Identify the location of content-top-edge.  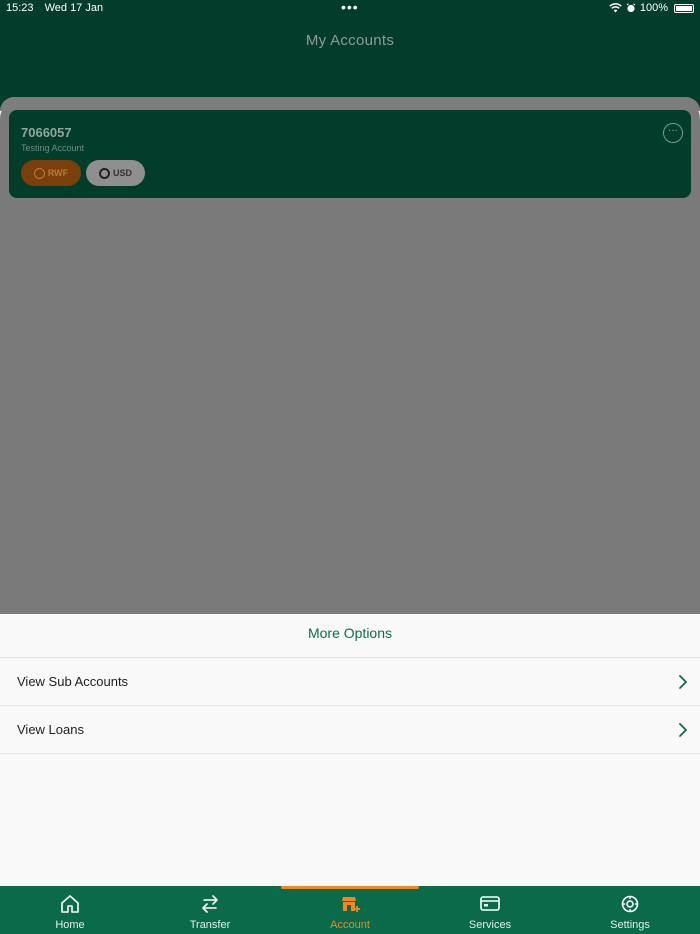
(350, 104).